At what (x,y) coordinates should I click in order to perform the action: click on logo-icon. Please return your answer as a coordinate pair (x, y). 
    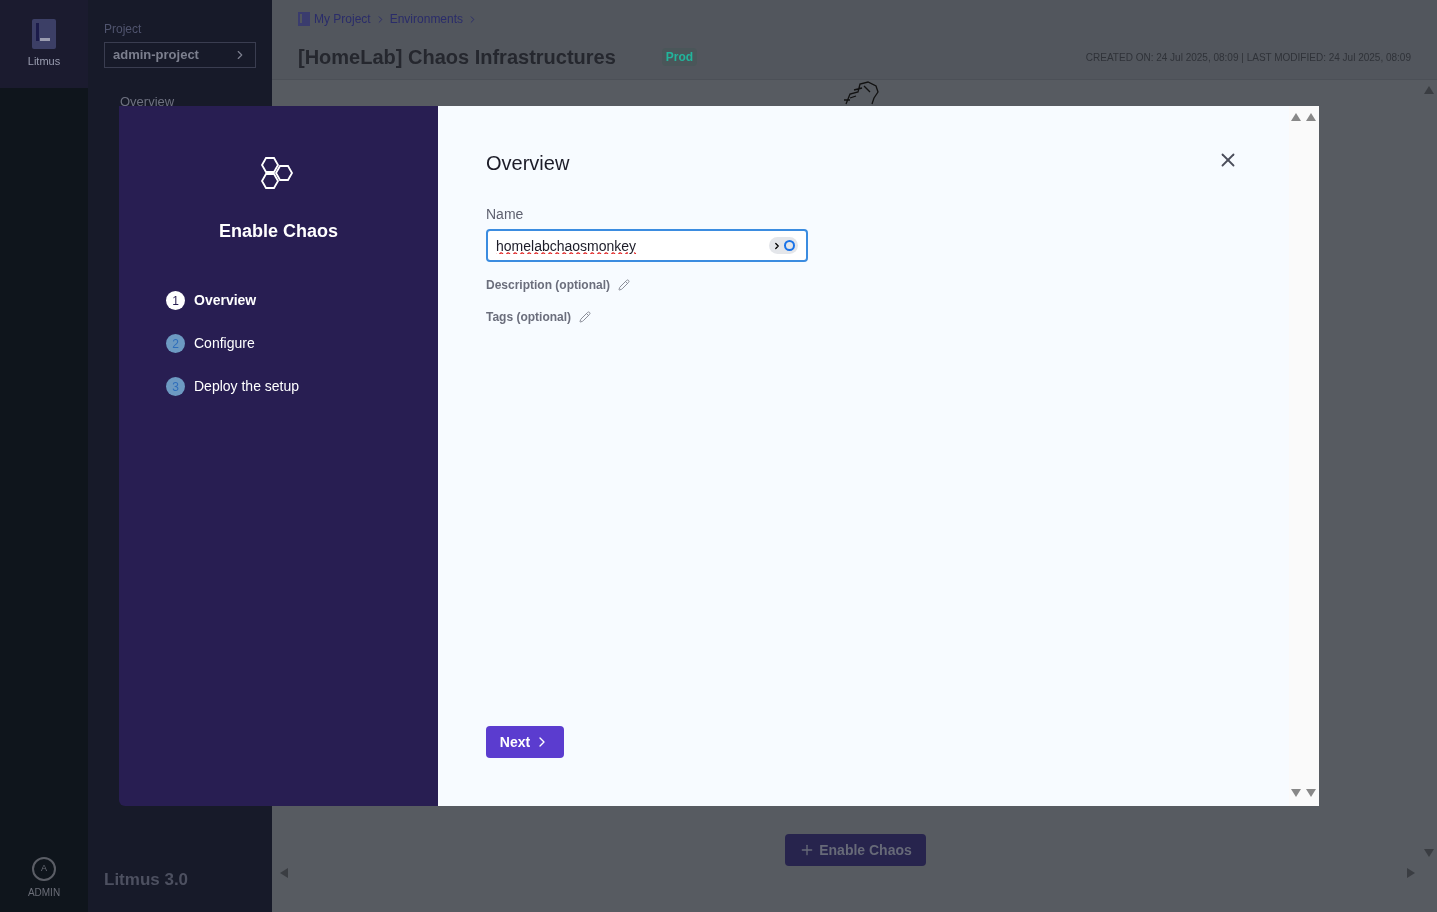
    Looking at the image, I should click on (44, 33).